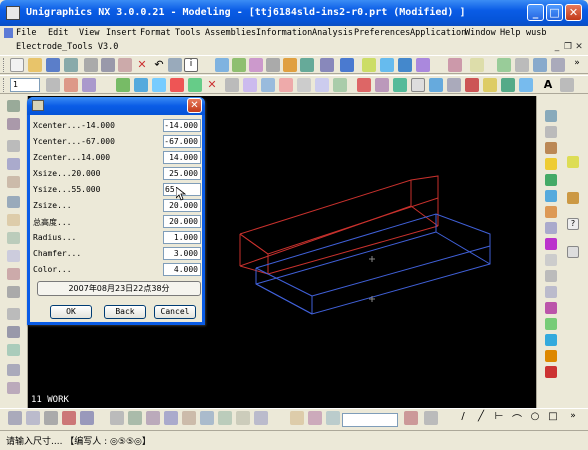 The image size is (588, 450). Describe the element at coordinates (333, 418) in the screenshot. I see `snap-mid-icon` at that location.